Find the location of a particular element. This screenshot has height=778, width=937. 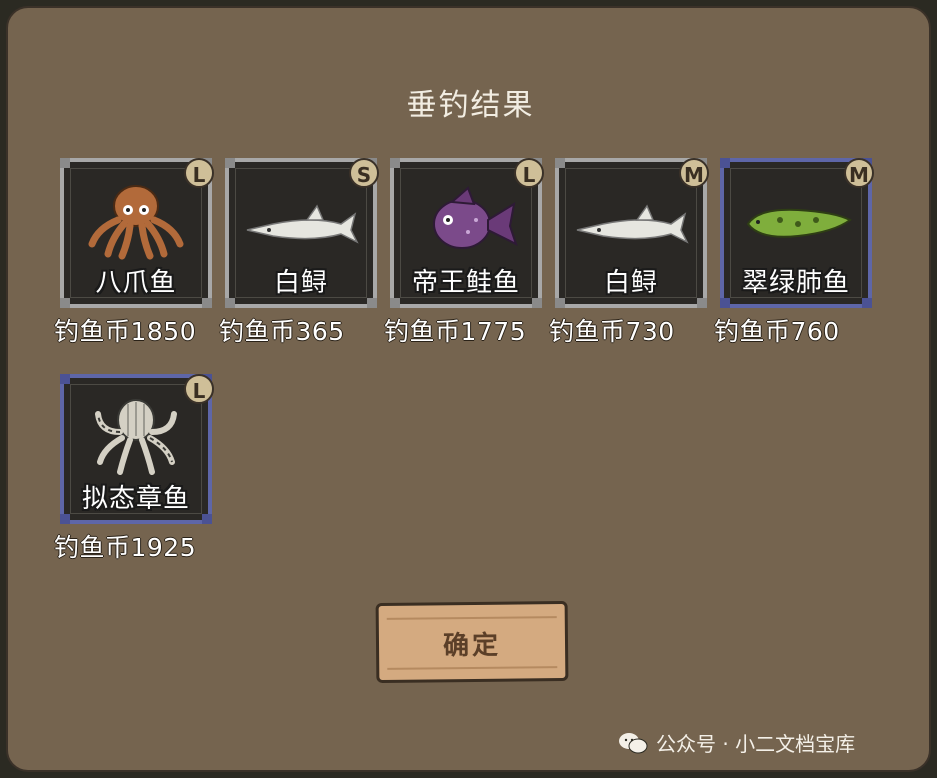

confirm-button-label: 确定 is located at coordinates (472, 646).